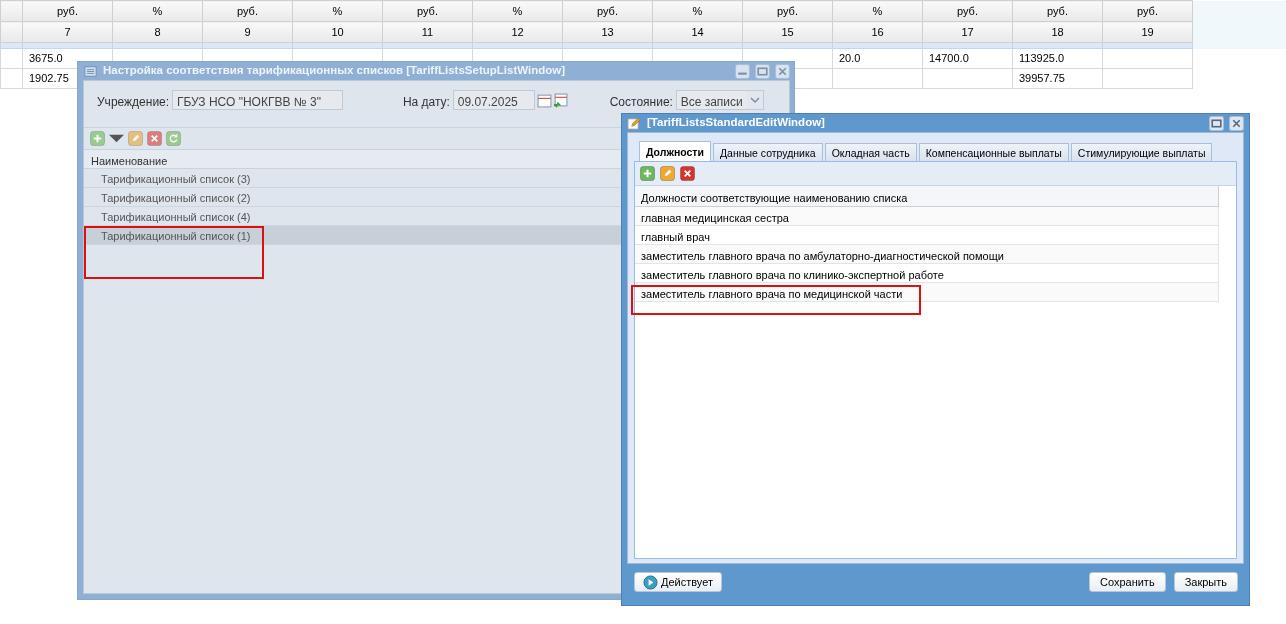 The width and height of the screenshot is (1286, 624). Describe the element at coordinates (641, 102) in the screenshot. I see `field-label: Состояние:` at that location.